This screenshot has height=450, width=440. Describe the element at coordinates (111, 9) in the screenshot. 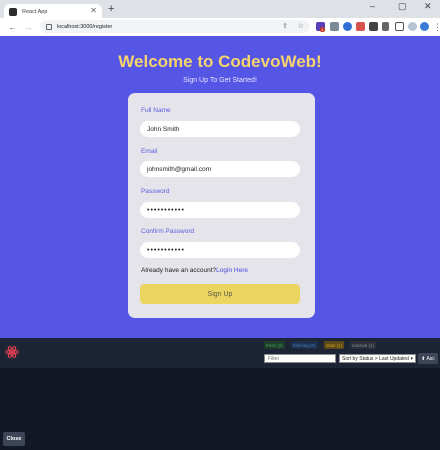

I see `new-tab-button: +` at that location.